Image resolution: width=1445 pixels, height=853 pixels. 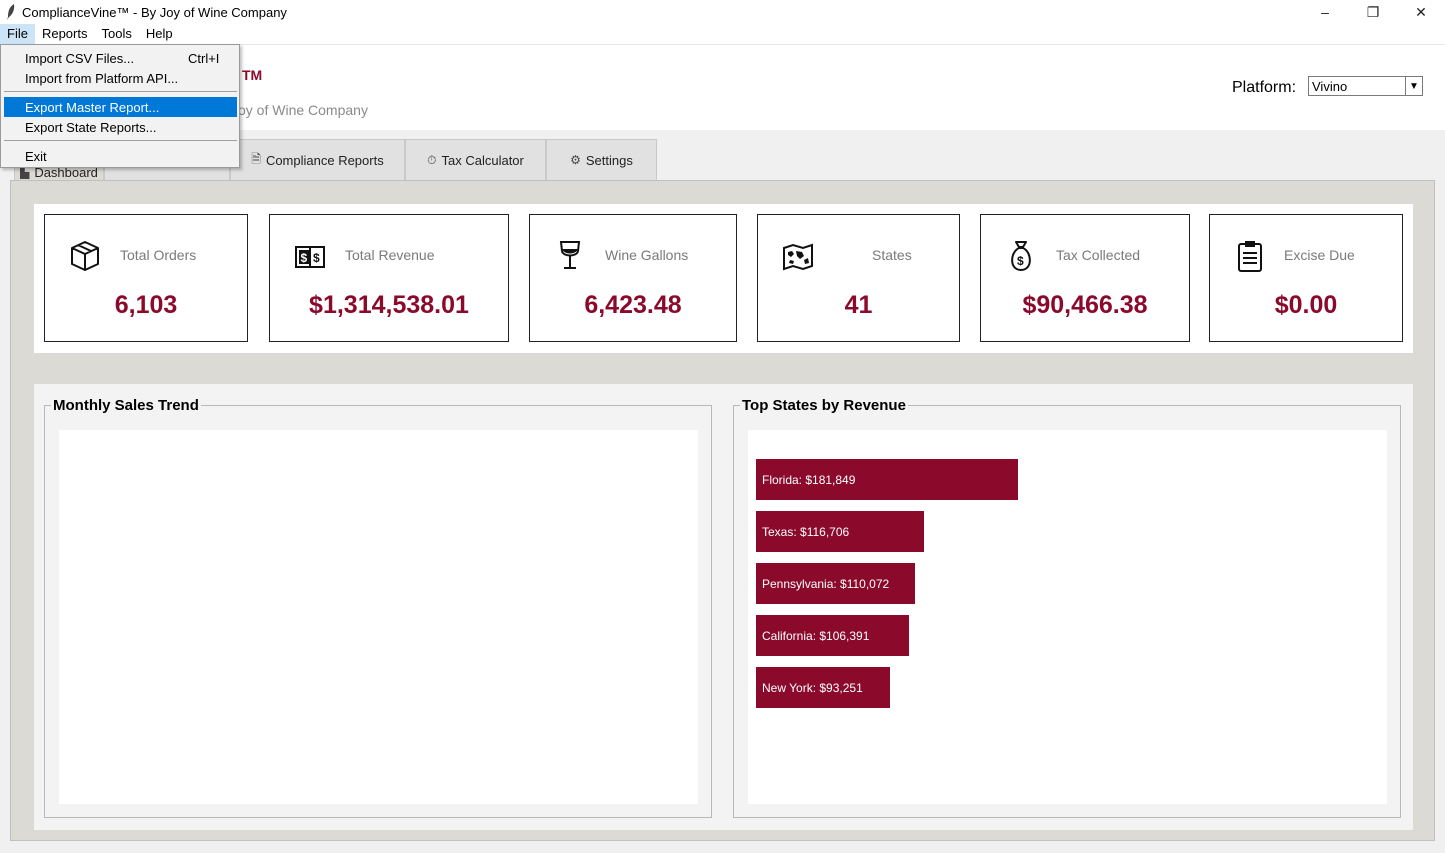 What do you see at coordinates (303, 110) in the screenshot?
I see `brand-subtitle: oy of Wine Company` at bounding box center [303, 110].